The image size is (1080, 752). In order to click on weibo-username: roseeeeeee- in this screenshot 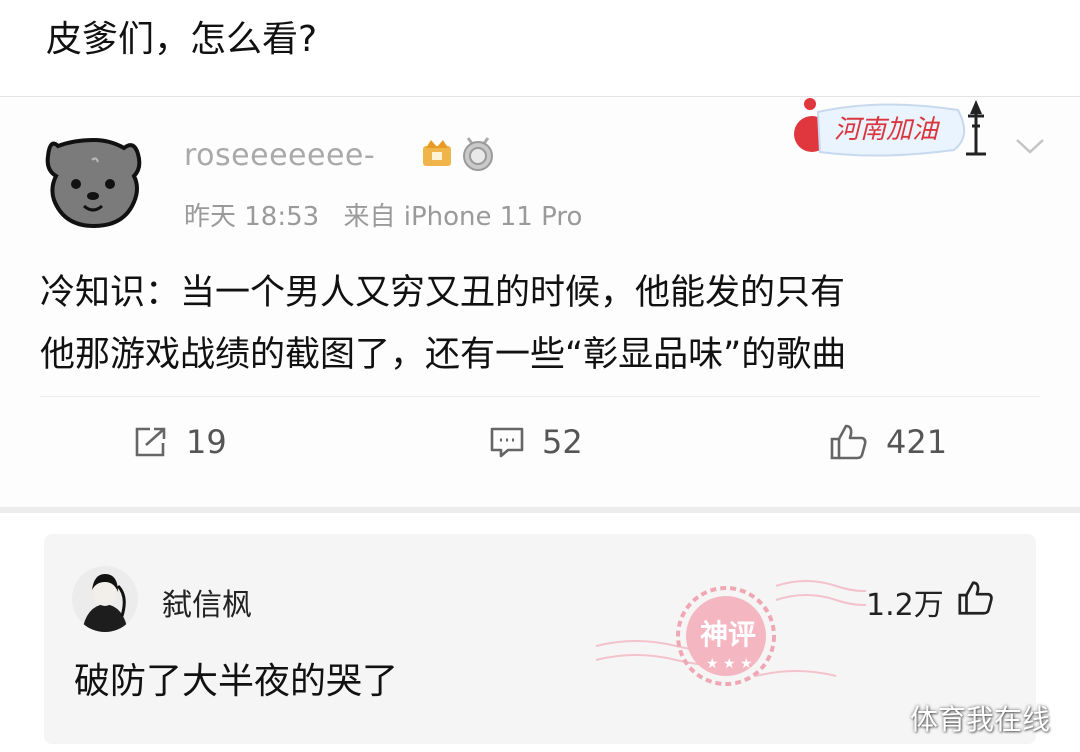, I will do `click(279, 155)`.